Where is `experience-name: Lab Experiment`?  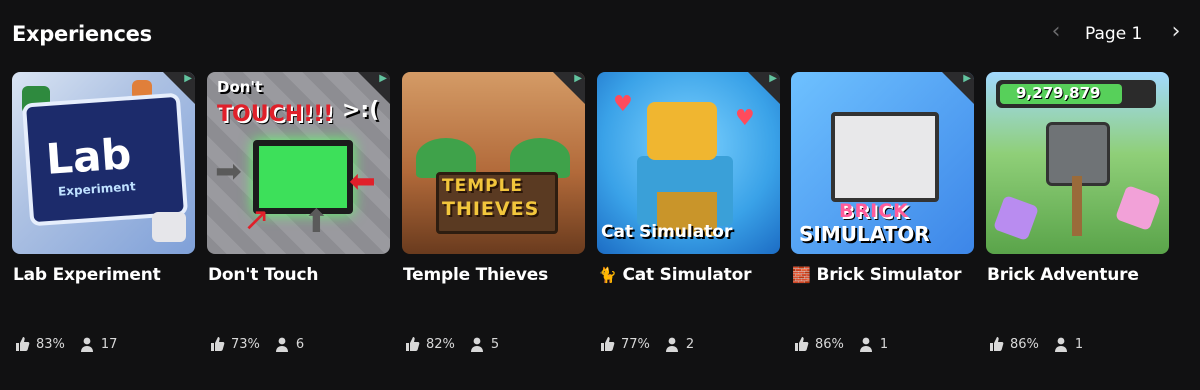
experience-name: Lab Experiment is located at coordinates (87, 275).